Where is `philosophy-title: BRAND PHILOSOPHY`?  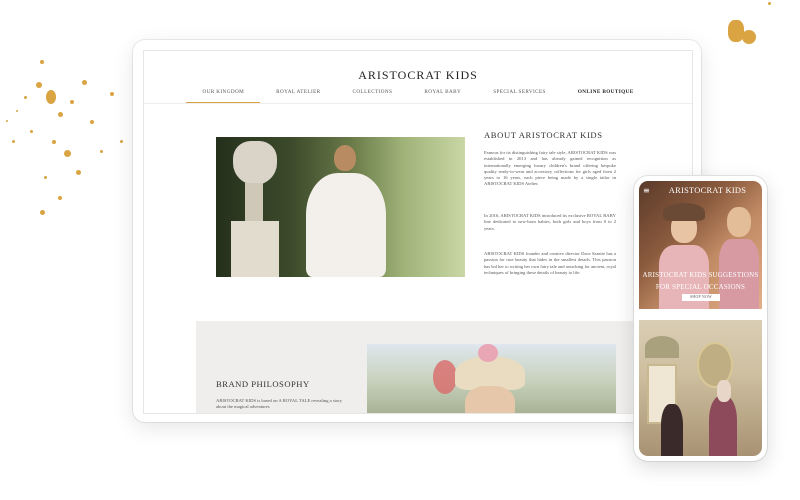 philosophy-title: BRAND PHILOSOPHY is located at coordinates (263, 384).